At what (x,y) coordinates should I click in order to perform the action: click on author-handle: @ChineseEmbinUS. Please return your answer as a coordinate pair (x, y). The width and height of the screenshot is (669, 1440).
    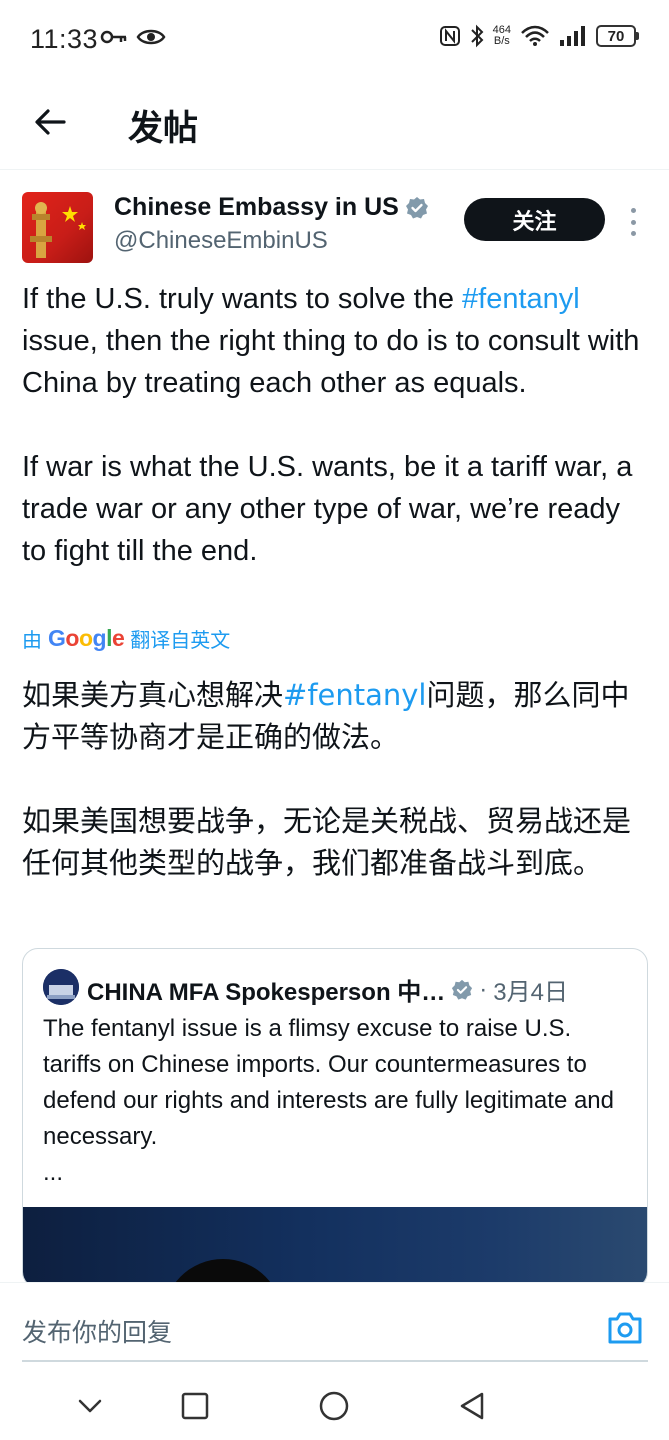
    Looking at the image, I should click on (221, 241).